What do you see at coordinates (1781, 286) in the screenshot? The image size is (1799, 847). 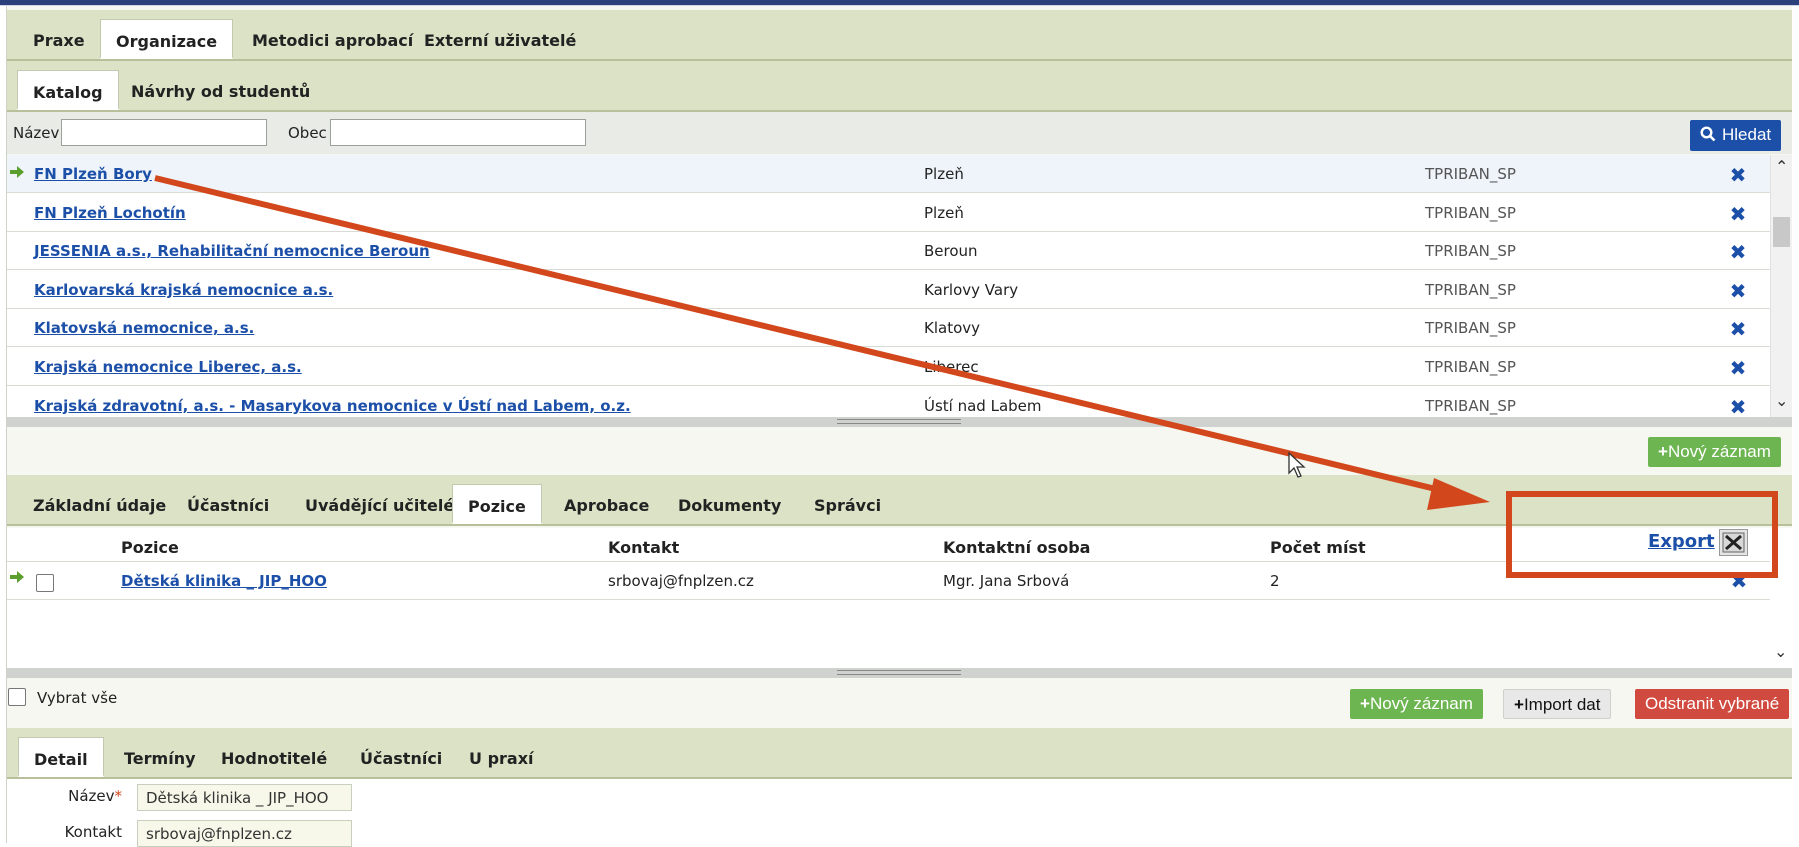 I see `organizations-scrollbar: ⌃ ⌄` at bounding box center [1781, 286].